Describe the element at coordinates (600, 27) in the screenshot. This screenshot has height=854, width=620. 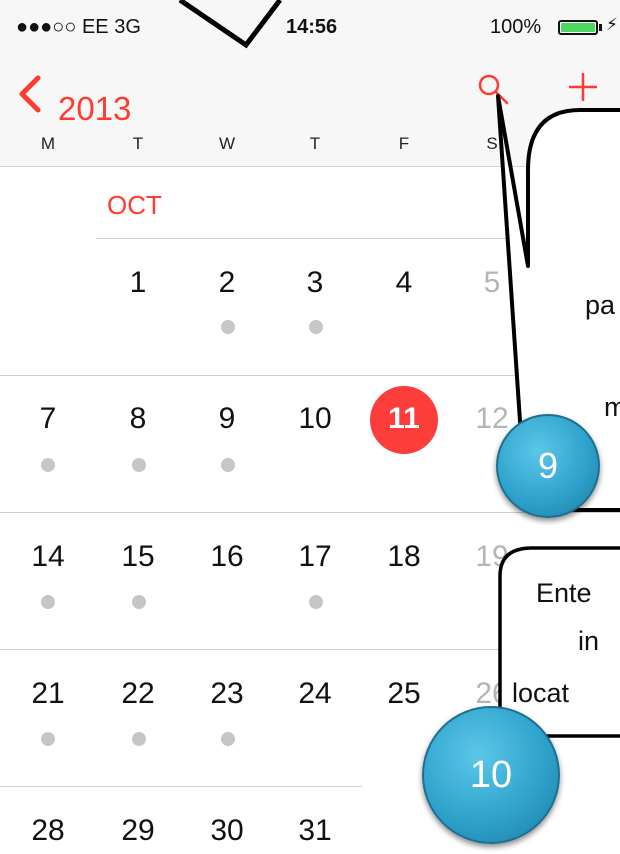
I see `battery-tip` at that location.